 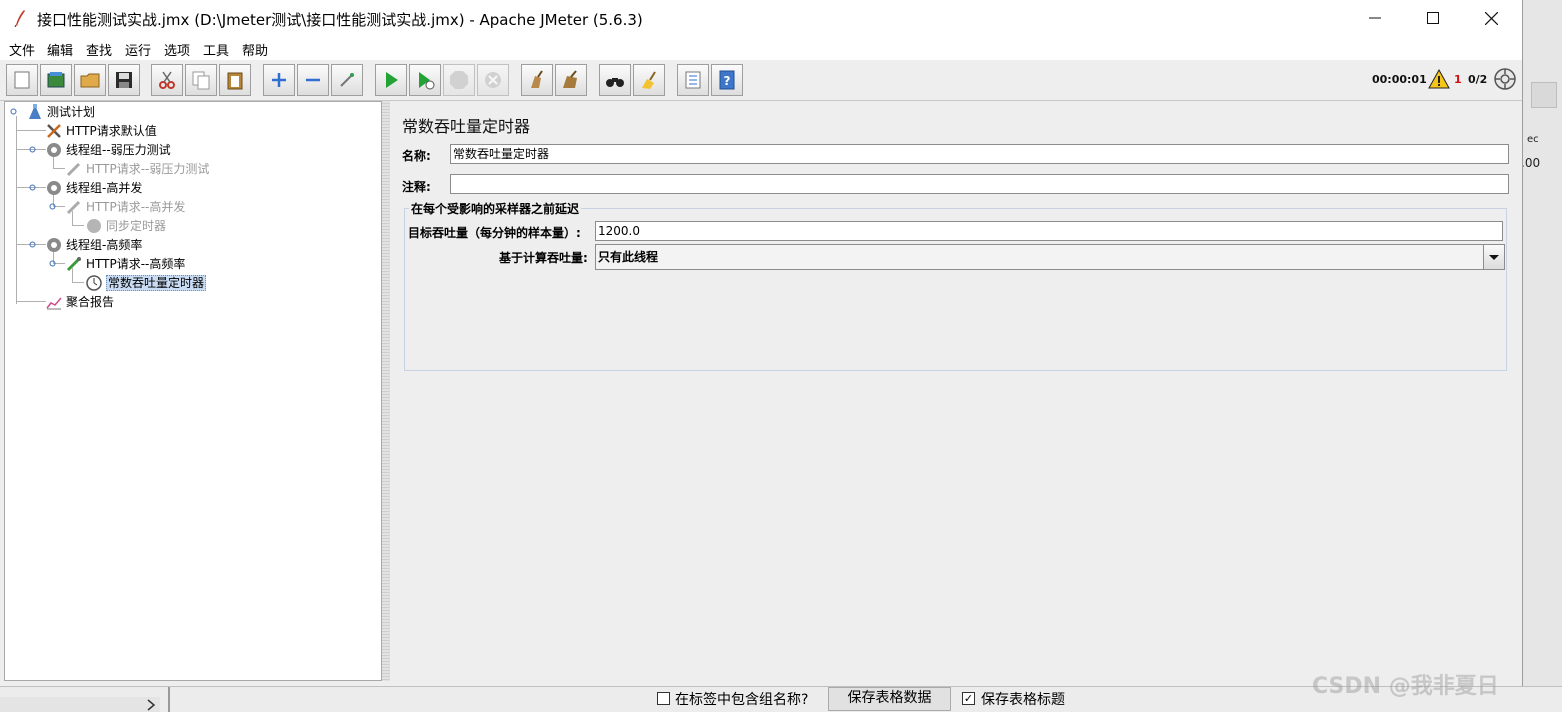 What do you see at coordinates (22, 49) in the screenshot?
I see `menu-file: 文件` at bounding box center [22, 49].